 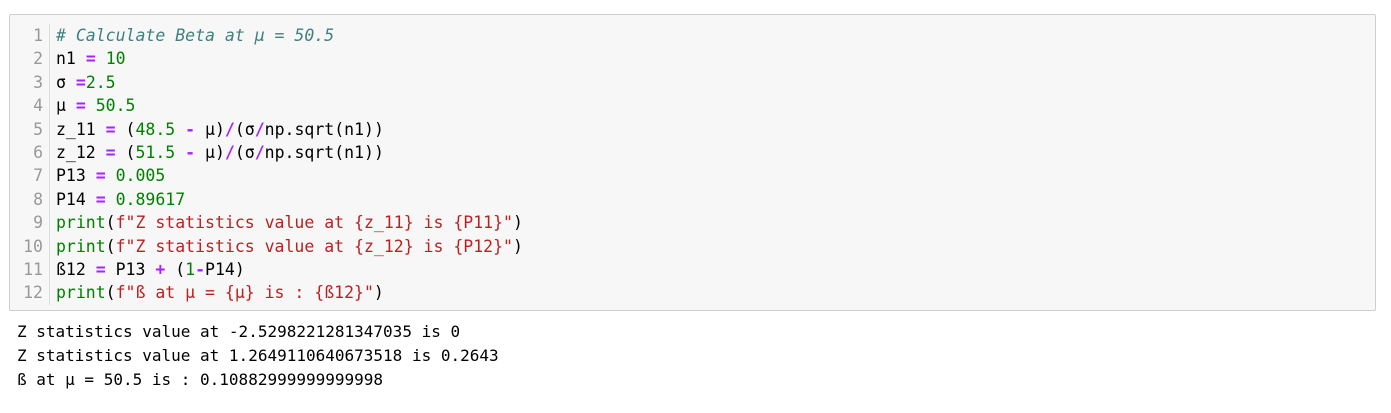 I want to click on line-number: 4, so click(x=30, y=106).